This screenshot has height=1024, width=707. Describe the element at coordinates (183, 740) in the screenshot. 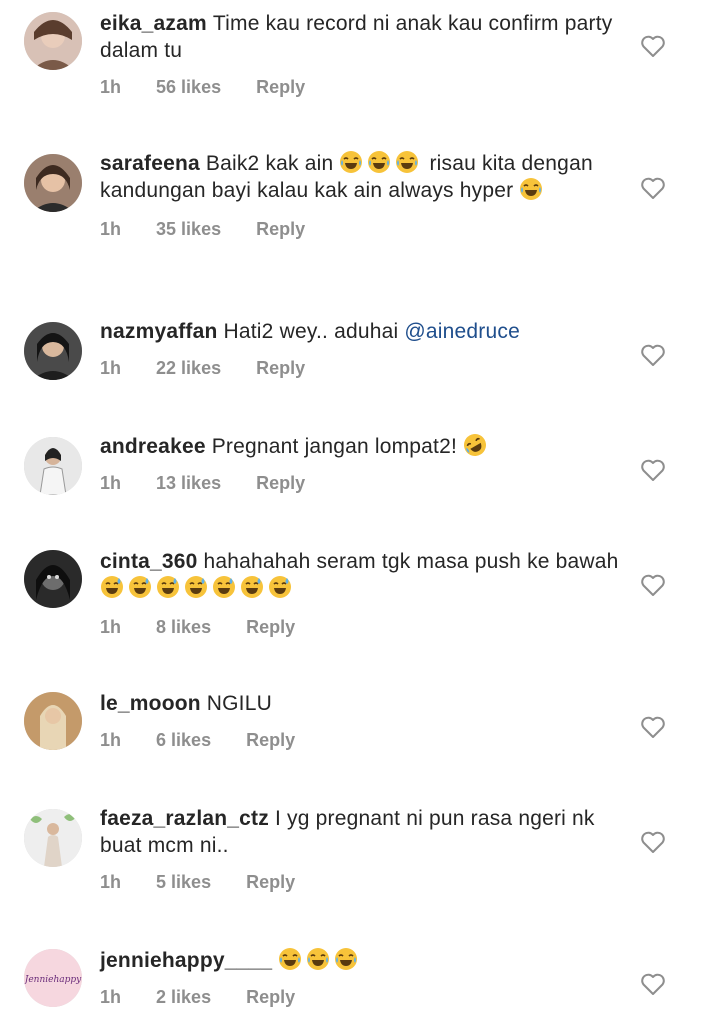

I see `comment-likes: 6 likes` at that location.